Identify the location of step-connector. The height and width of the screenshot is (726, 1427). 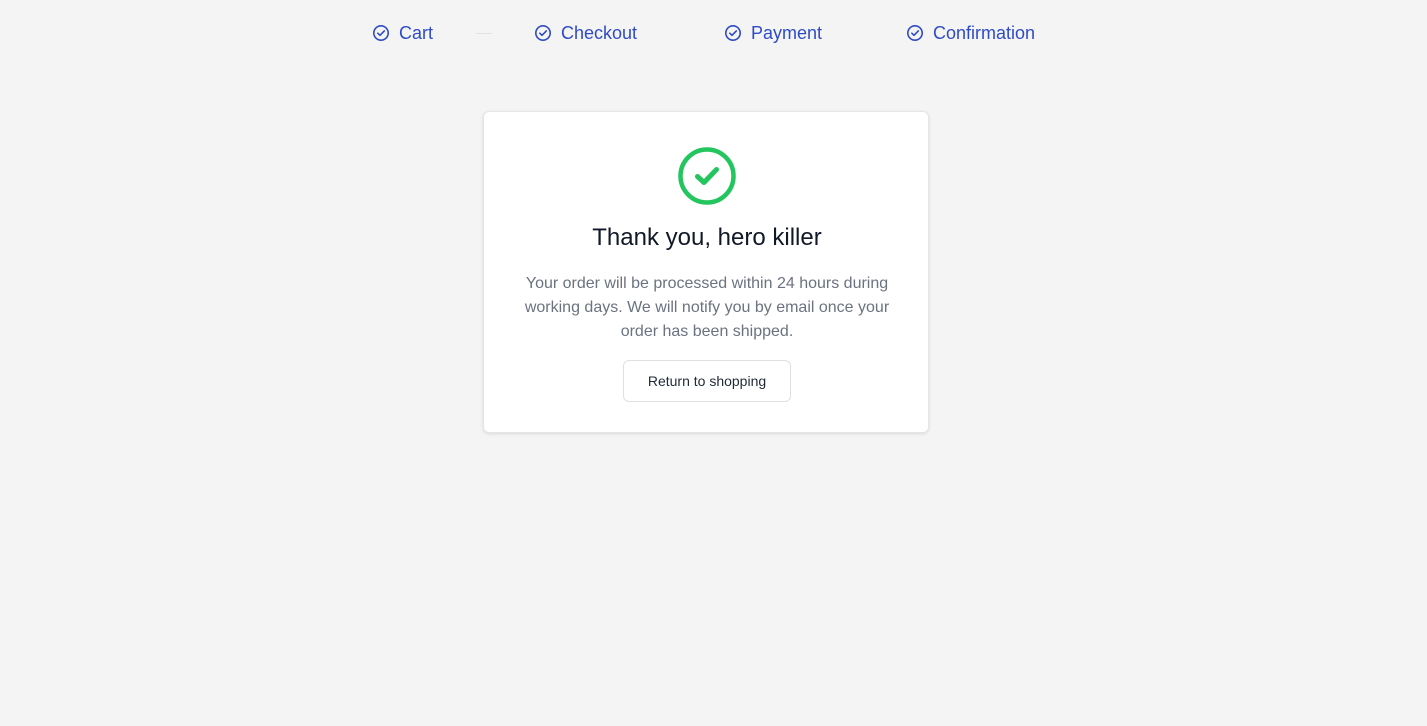
(484, 33).